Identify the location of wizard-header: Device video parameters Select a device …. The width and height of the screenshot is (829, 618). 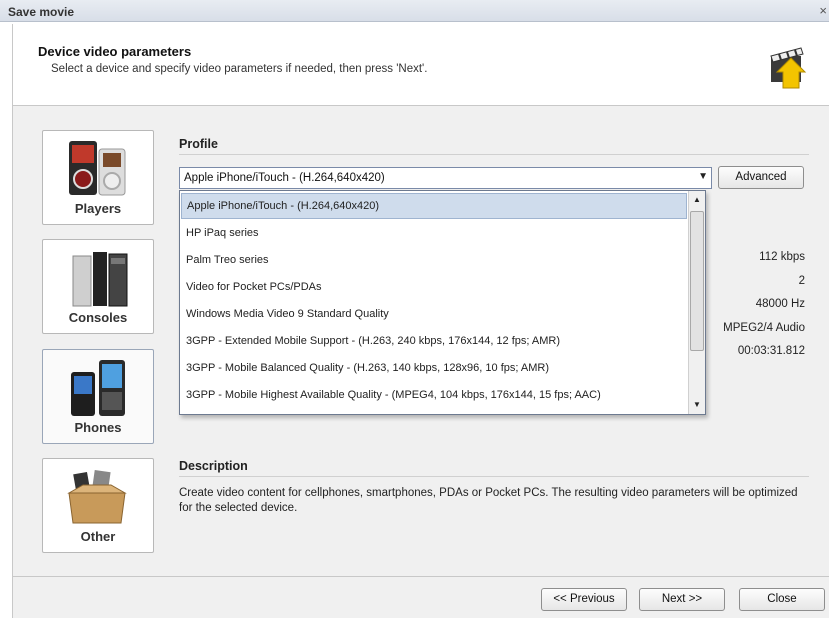
(420, 65).